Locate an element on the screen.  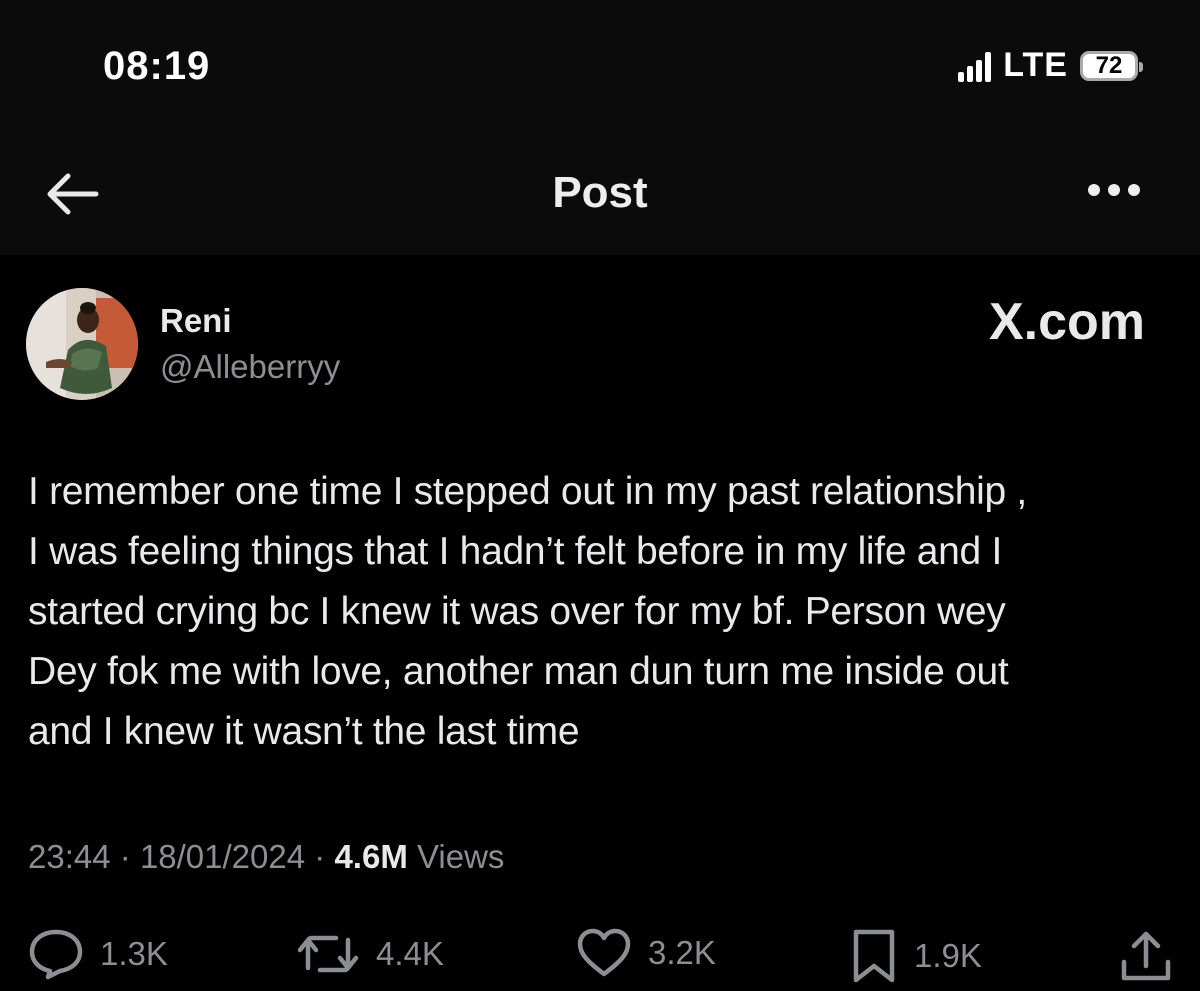
nav-bar: Post is located at coordinates (600, 192).